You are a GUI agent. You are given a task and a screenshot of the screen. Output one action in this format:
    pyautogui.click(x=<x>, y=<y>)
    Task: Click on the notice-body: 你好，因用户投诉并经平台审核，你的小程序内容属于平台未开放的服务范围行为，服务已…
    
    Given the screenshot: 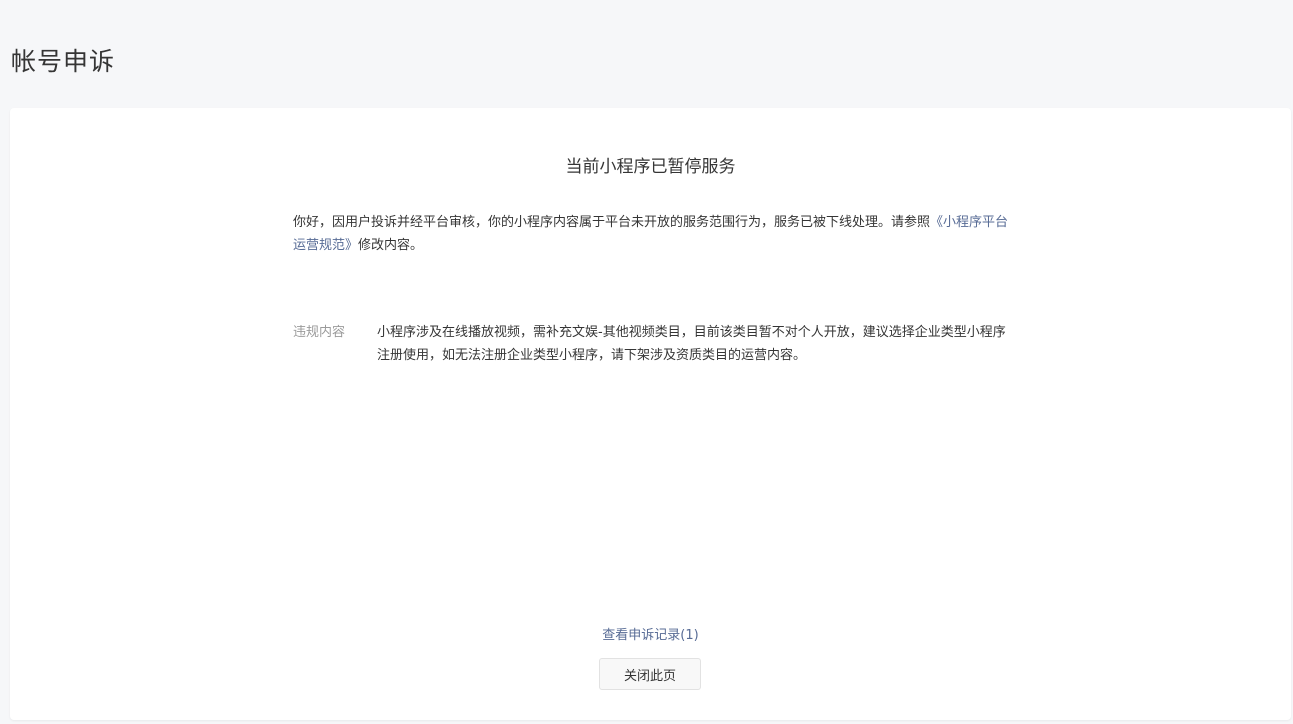 What is the action you would take?
    pyautogui.click(x=651, y=234)
    